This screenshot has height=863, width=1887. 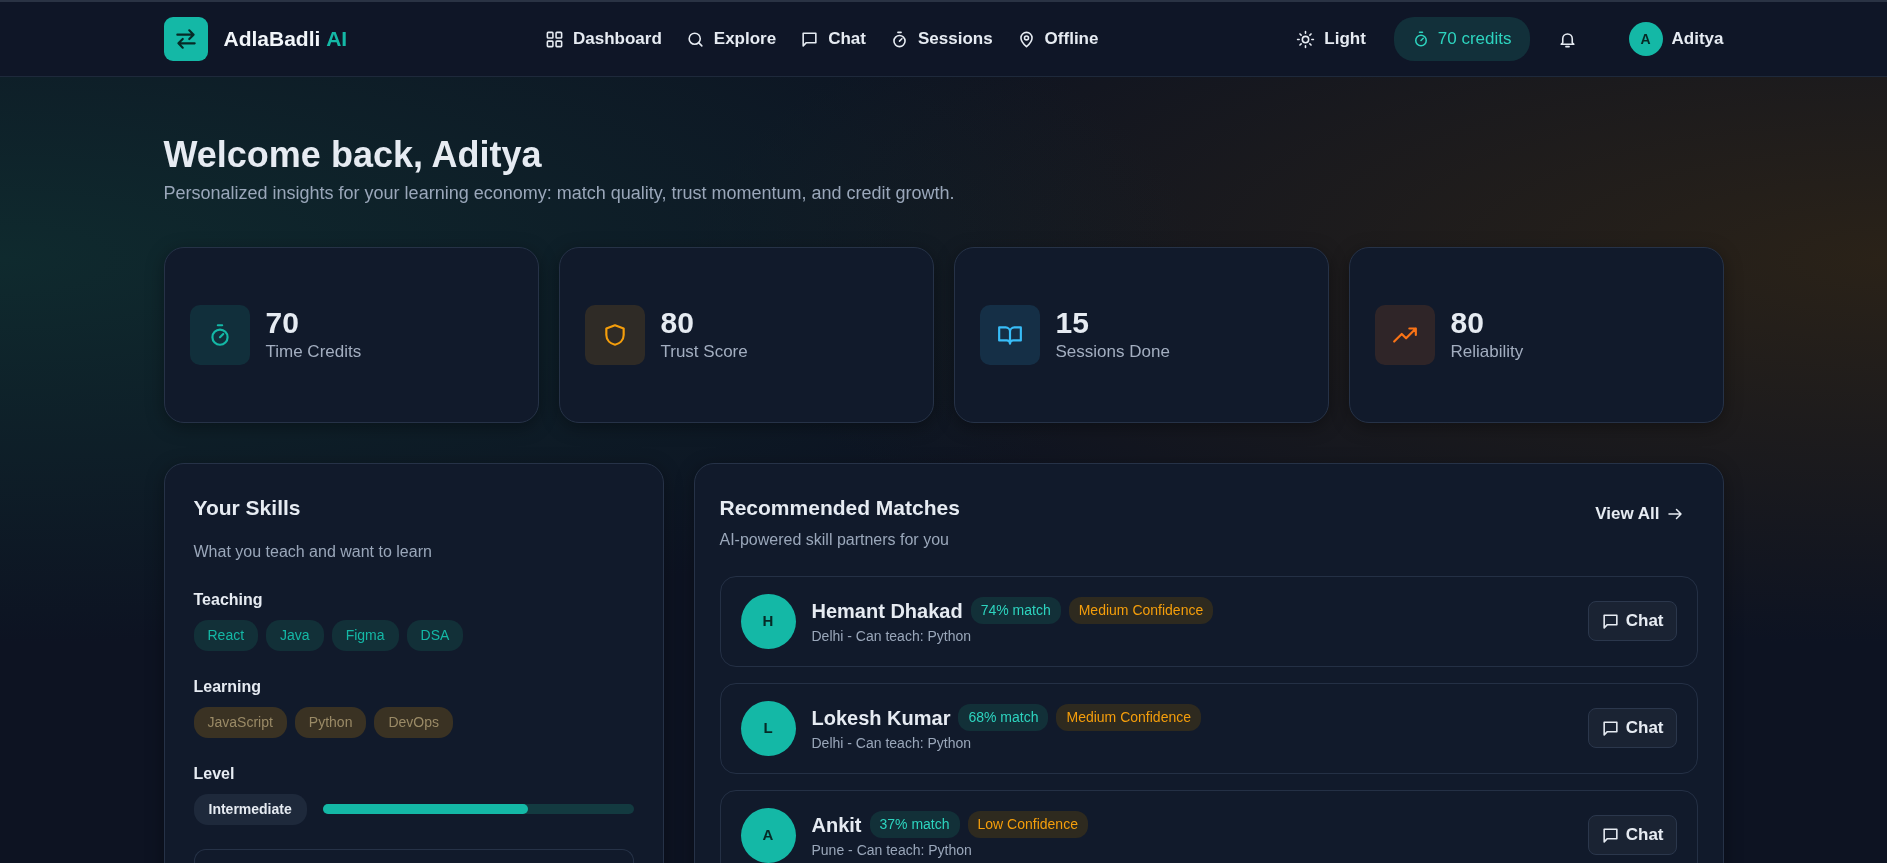 What do you see at coordinates (881, 718) in the screenshot?
I see `match-name: Lokesh Kumar` at bounding box center [881, 718].